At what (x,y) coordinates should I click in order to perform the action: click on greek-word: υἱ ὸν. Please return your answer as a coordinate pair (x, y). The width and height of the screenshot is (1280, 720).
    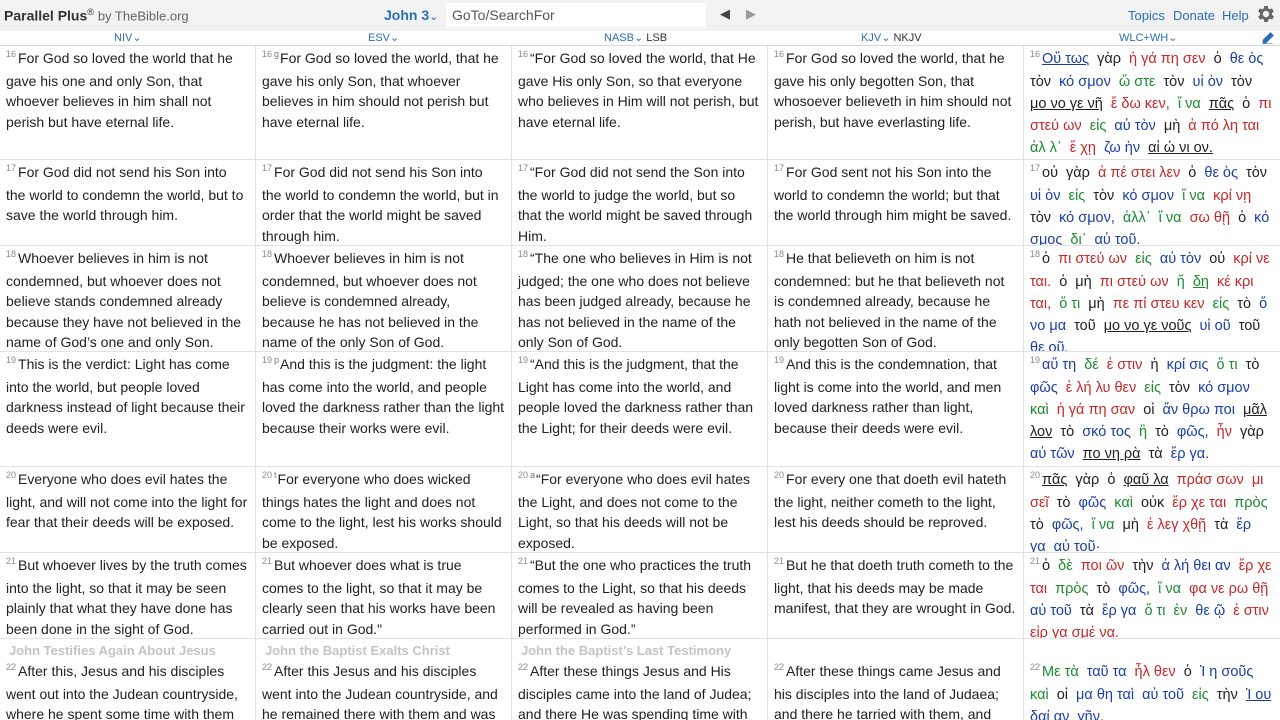
    Looking at the image, I should click on (1208, 82).